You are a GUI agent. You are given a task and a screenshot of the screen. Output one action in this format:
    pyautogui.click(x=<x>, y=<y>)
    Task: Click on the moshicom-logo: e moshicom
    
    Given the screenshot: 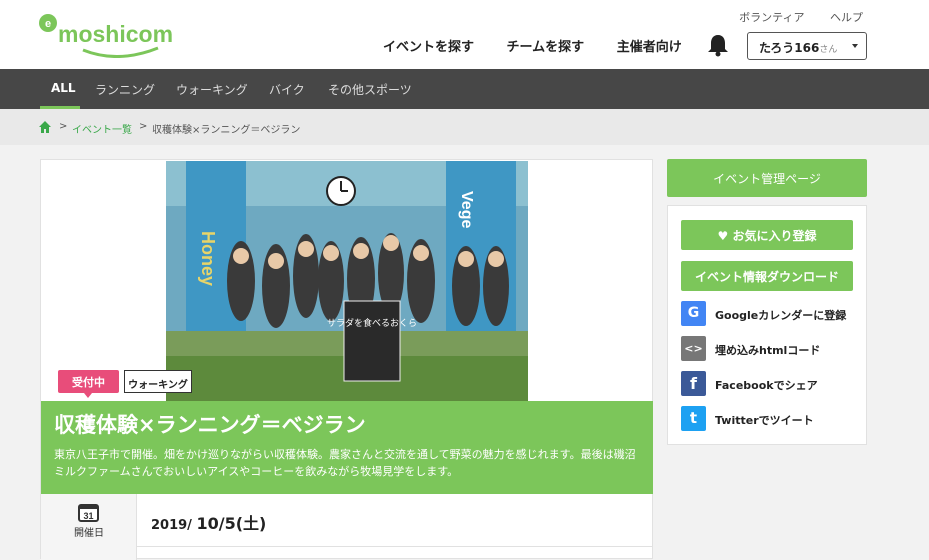 What is the action you would take?
    pyautogui.click(x=105, y=35)
    